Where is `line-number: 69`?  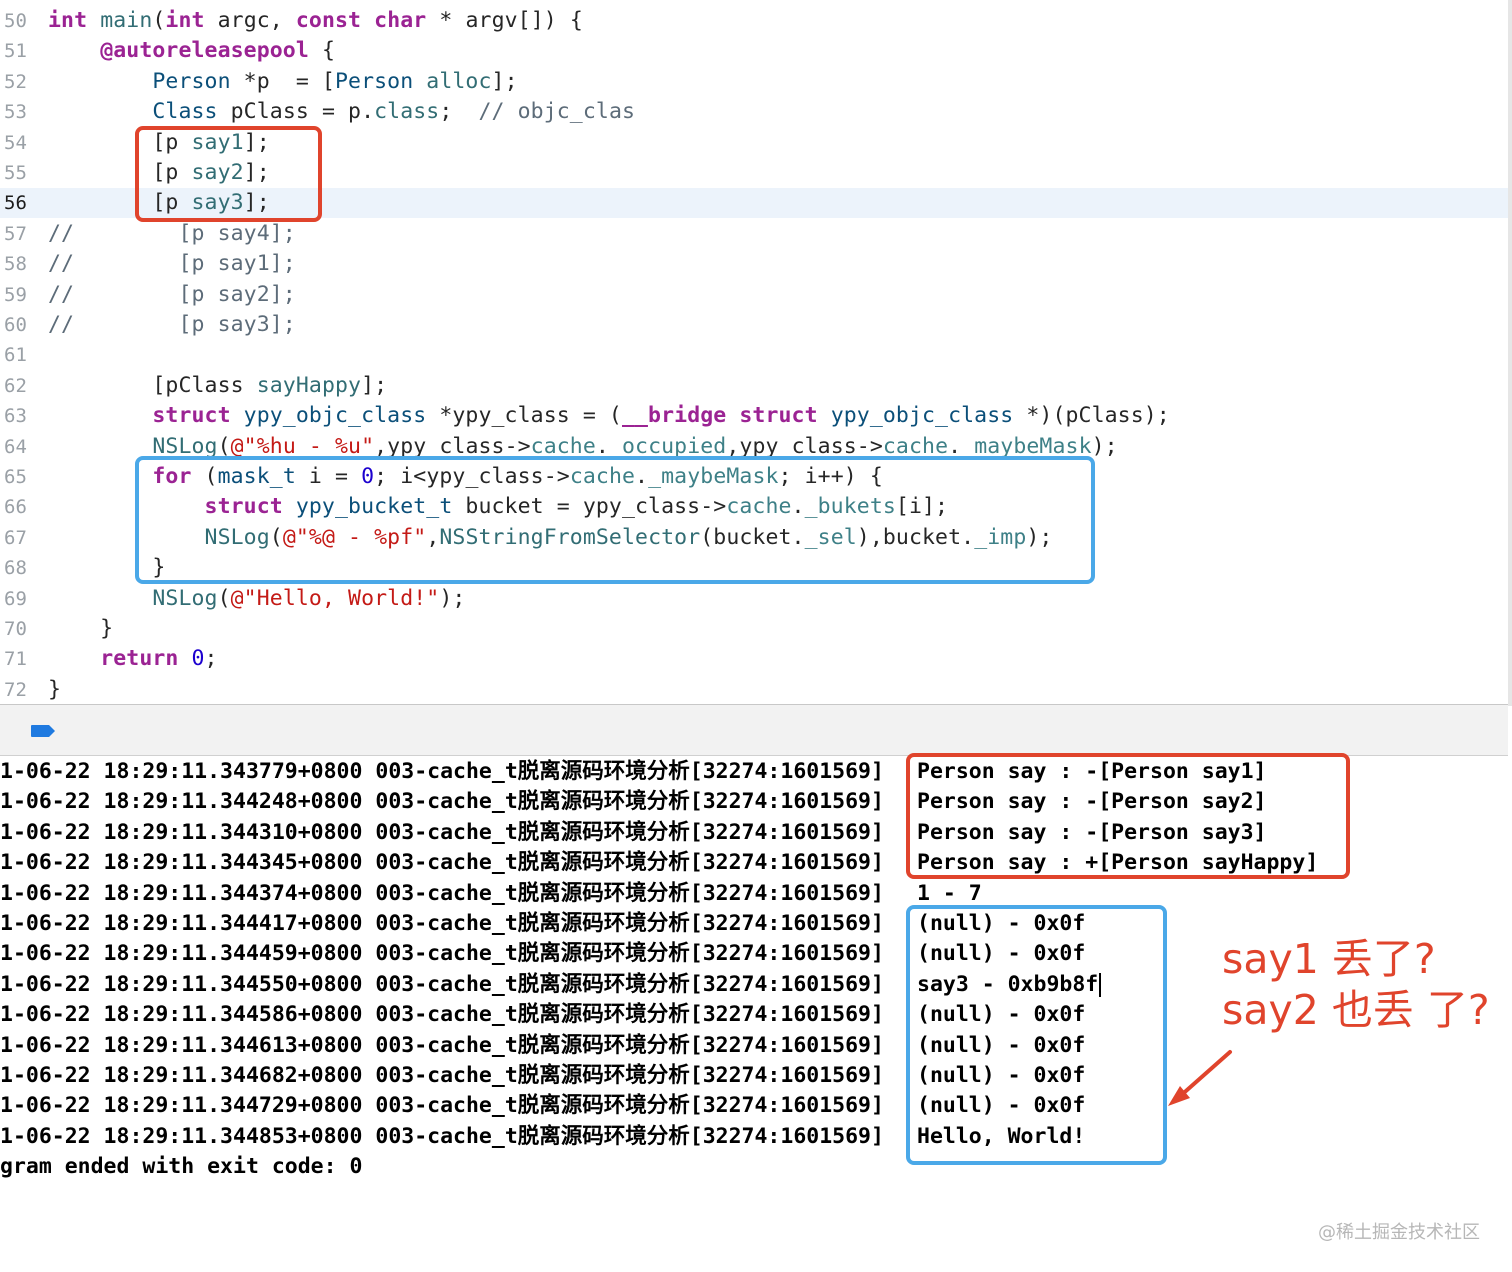 line-number: 69 is located at coordinates (22, 599).